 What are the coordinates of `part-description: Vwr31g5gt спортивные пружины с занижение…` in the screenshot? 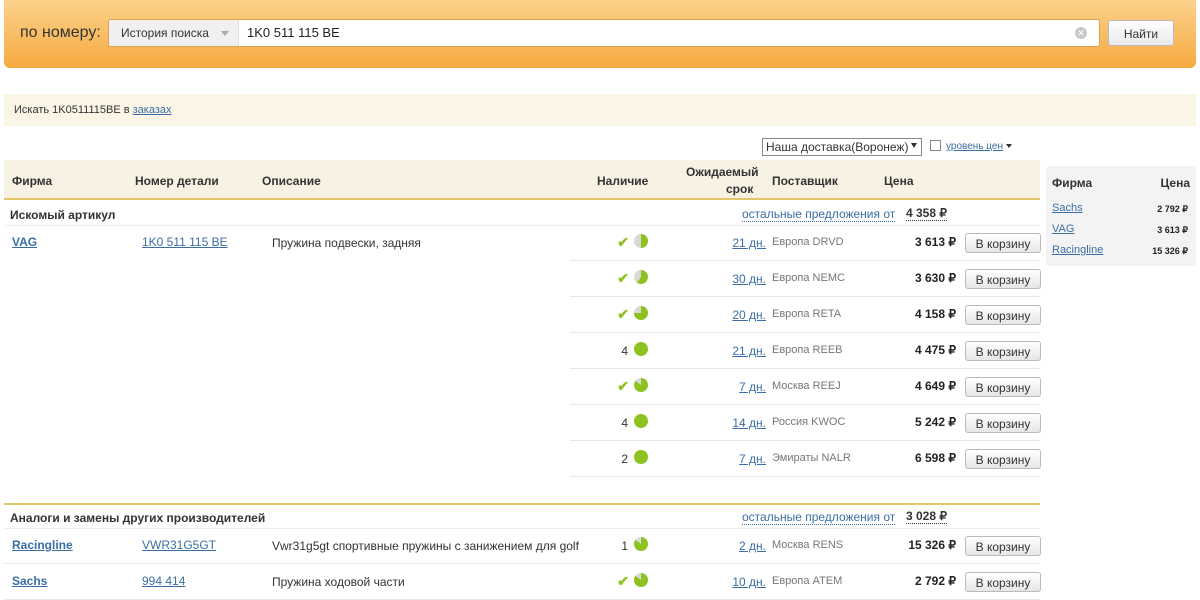 It's located at (425, 546).